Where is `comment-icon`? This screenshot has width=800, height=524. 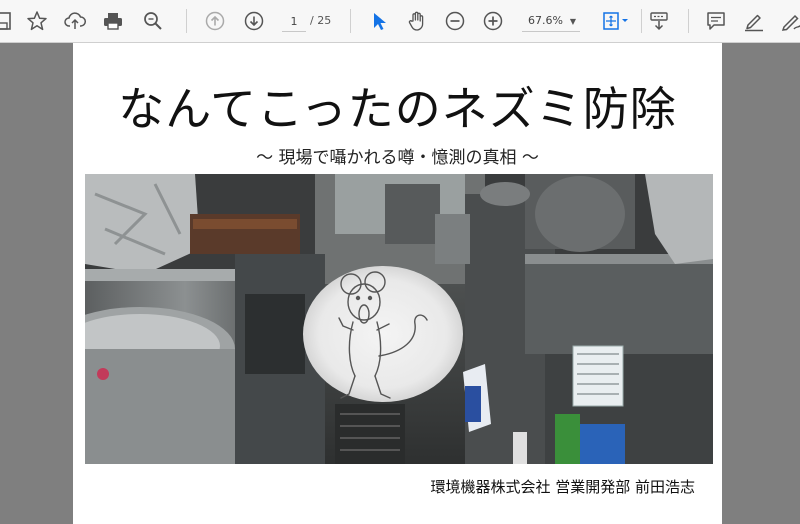
comment-icon is located at coordinates (716, 21).